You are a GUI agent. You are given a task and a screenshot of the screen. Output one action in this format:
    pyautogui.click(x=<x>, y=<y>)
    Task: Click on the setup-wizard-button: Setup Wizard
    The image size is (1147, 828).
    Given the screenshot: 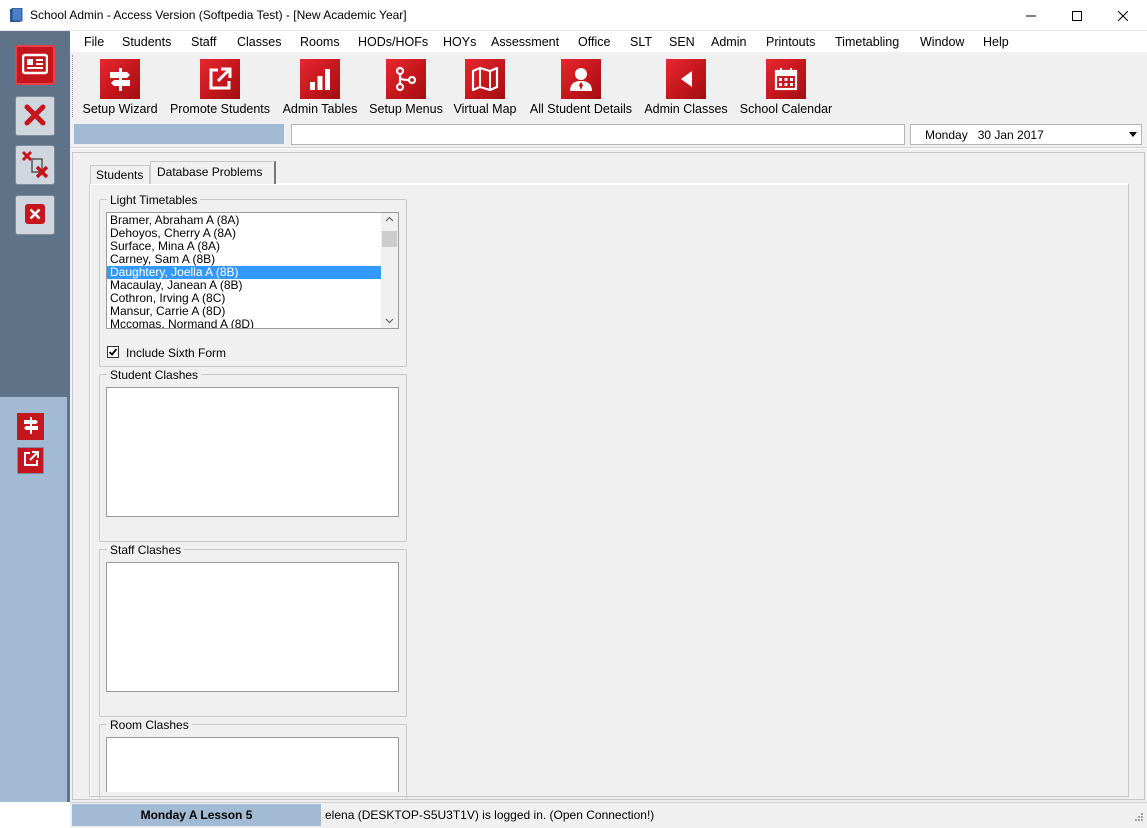 What is the action you would take?
    pyautogui.click(x=120, y=86)
    